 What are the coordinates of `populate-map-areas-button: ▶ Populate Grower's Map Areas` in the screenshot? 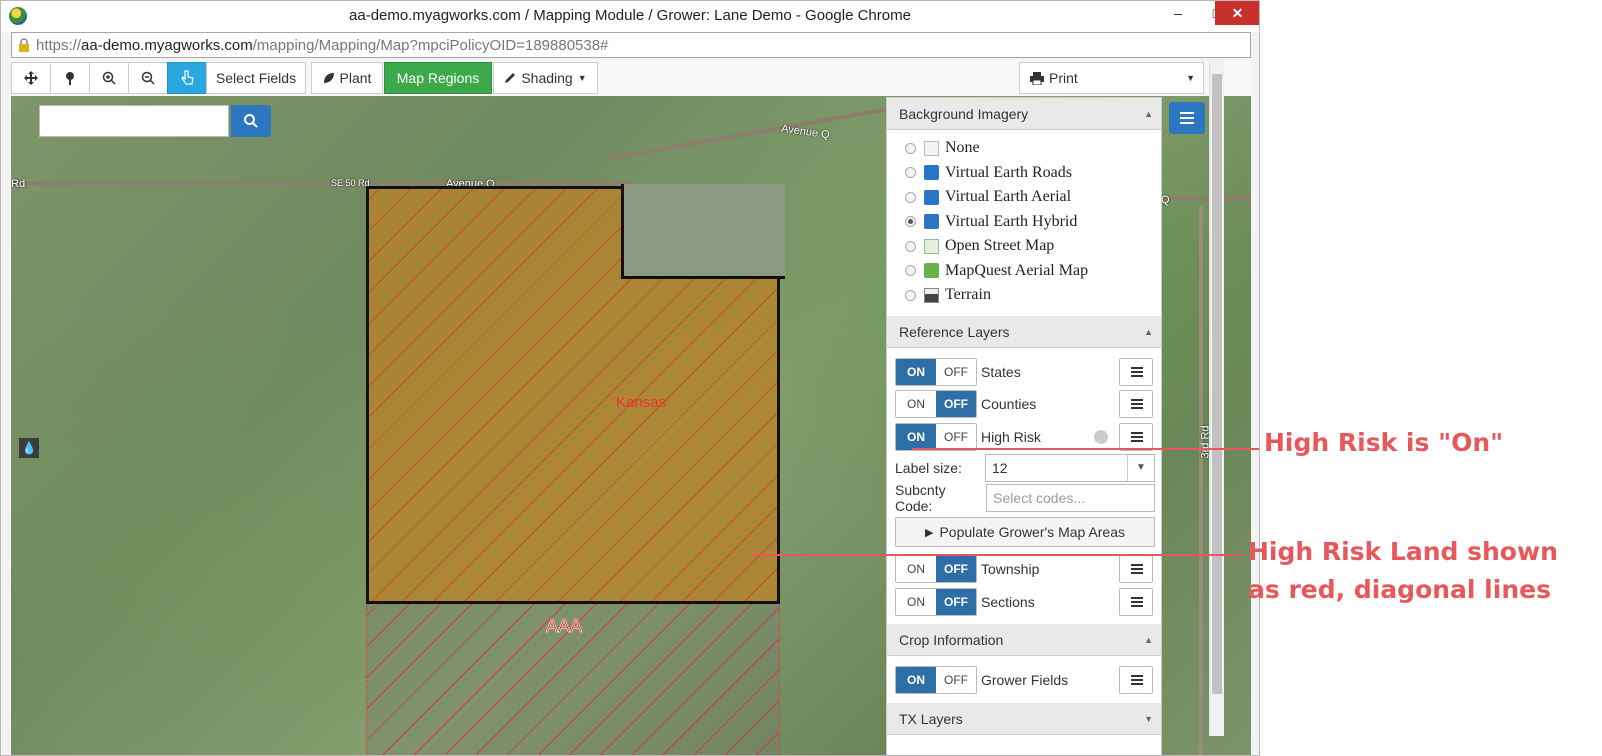 It's located at (1025, 532).